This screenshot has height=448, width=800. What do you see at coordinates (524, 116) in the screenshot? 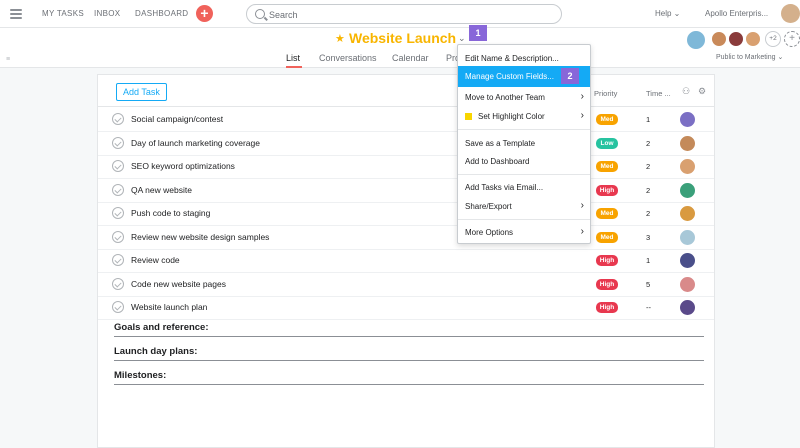
I see `menu-item-highlight-color: Set Highlight Color ›` at bounding box center [524, 116].